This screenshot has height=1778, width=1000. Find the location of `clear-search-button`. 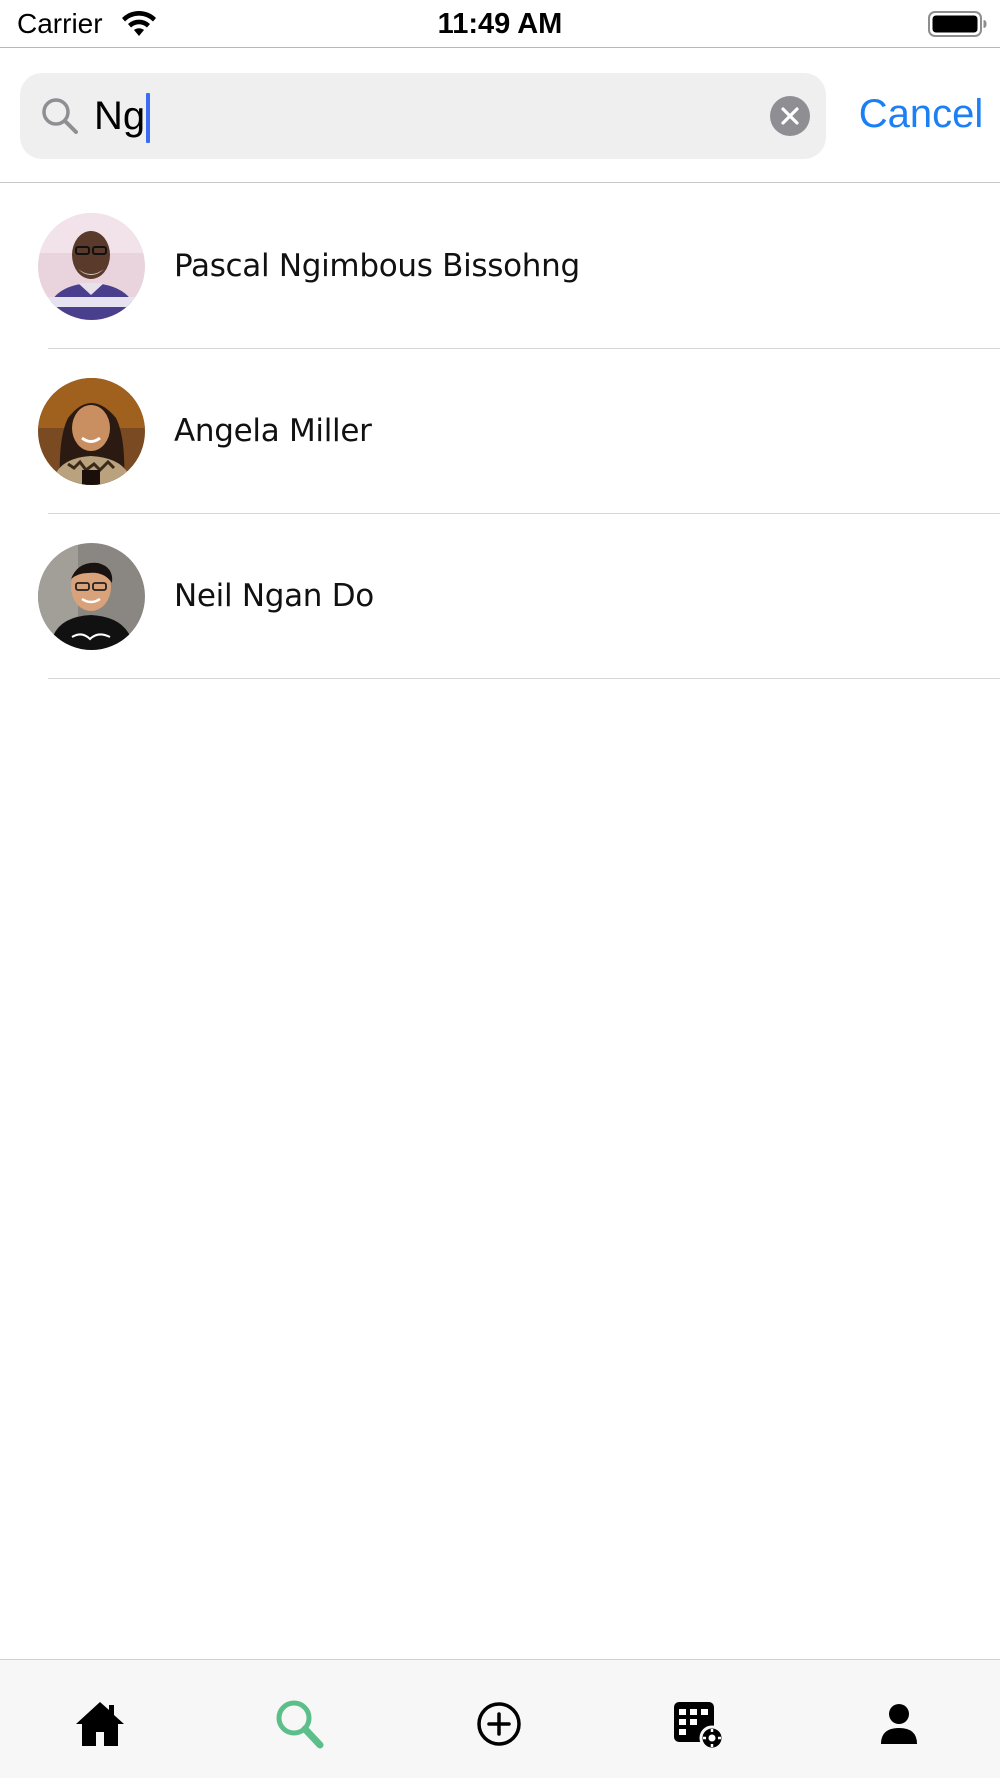

clear-search-button is located at coordinates (790, 116).